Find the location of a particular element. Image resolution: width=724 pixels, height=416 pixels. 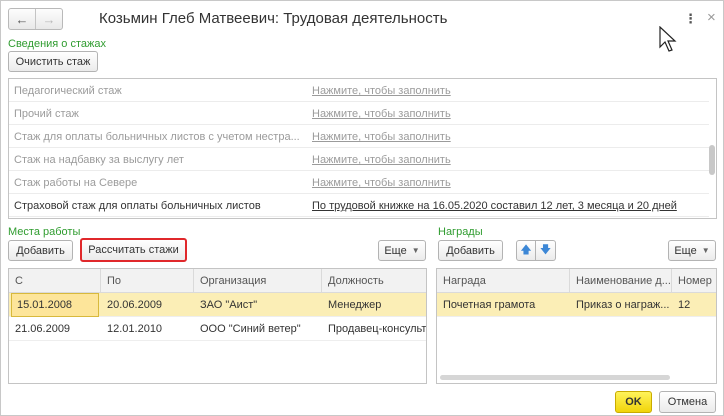

cell-position: Продавец-консультант is located at coordinates (374, 329).